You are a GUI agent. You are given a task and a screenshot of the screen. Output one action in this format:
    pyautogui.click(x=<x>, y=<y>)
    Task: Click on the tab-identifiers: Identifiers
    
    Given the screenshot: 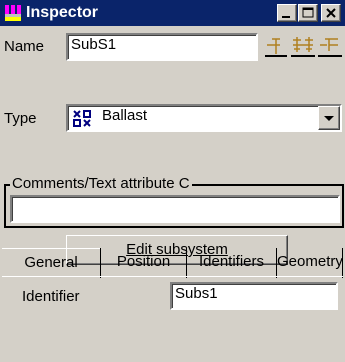 What is the action you would take?
    pyautogui.click(x=231, y=263)
    